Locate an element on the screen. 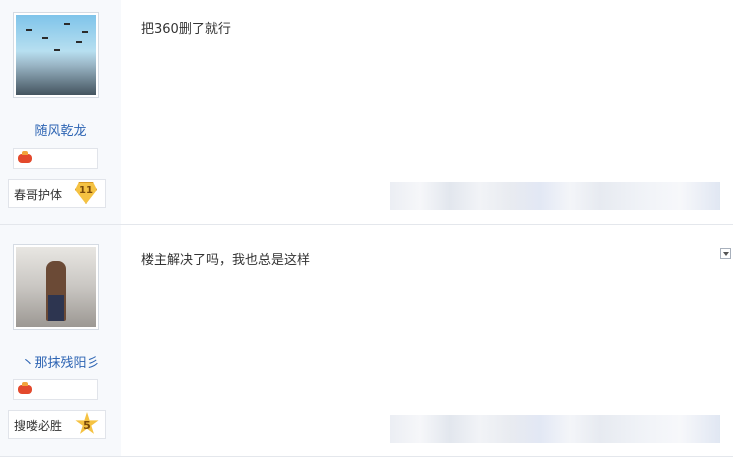 This screenshot has height=463, width=733. author-sidebar: 随风乾龙 春哥护体 11 is located at coordinates (60, 112).